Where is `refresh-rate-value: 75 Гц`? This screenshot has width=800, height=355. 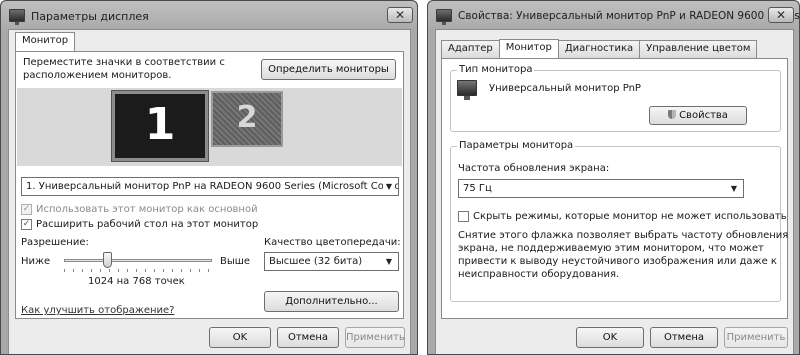 refresh-rate-value: 75 Гц is located at coordinates (477, 188).